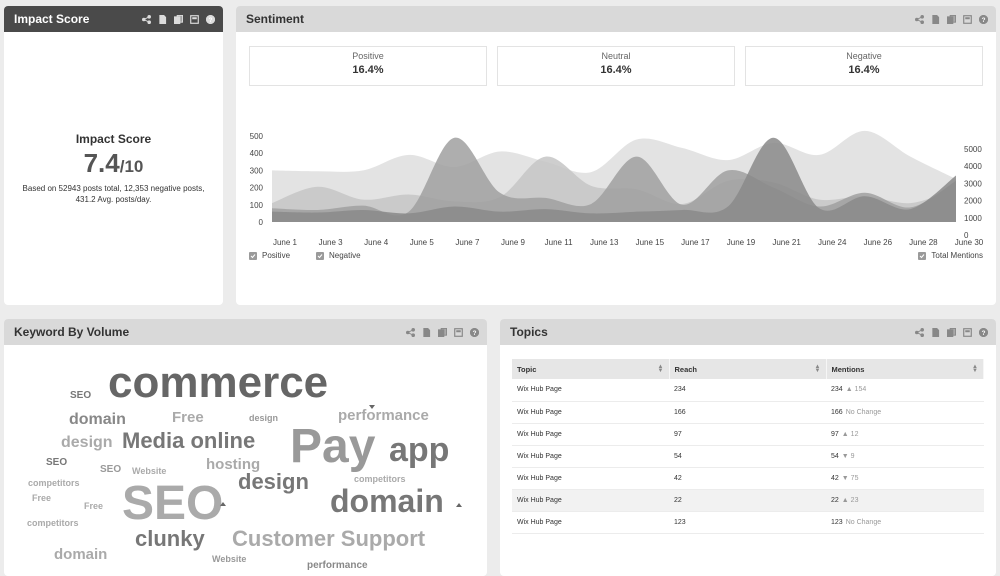 Image resolution: width=1000 pixels, height=576 pixels. What do you see at coordinates (257, 170) in the screenshot?
I see `y-tick-left: 300` at bounding box center [257, 170].